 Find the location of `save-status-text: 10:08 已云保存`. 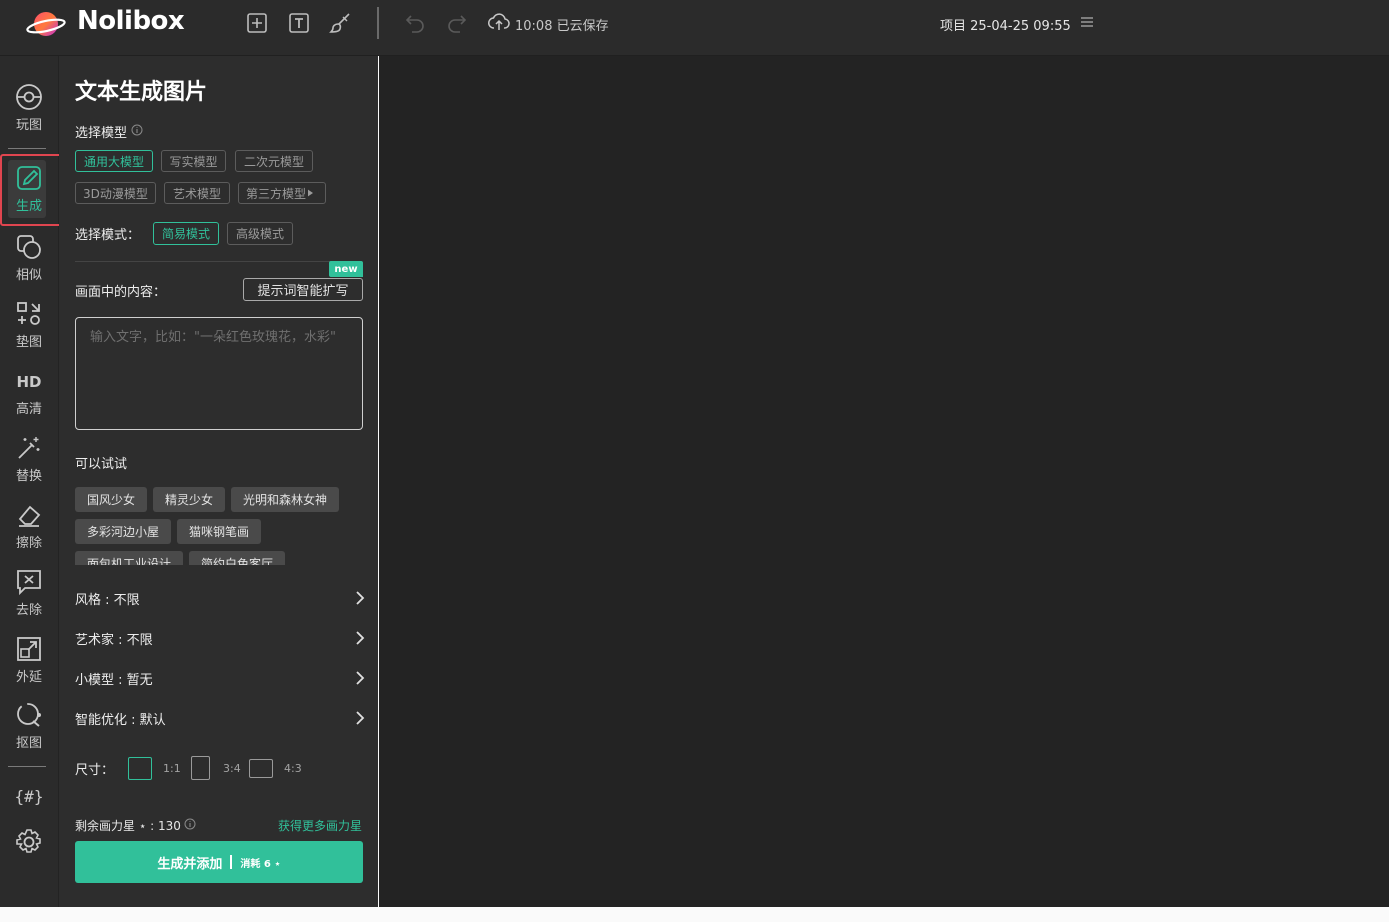

save-status-text: 10:08 已云保存 is located at coordinates (562, 26).